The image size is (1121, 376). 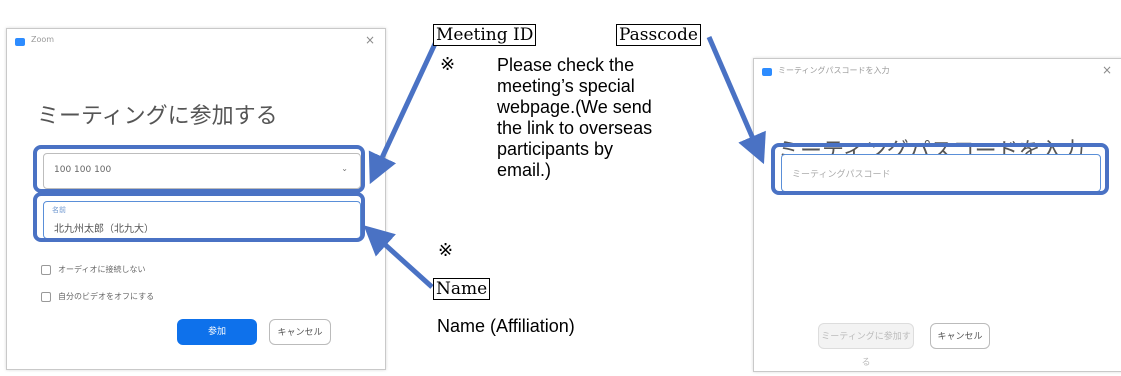 What do you see at coordinates (555, 149) in the screenshot?
I see `note-line: participants by` at bounding box center [555, 149].